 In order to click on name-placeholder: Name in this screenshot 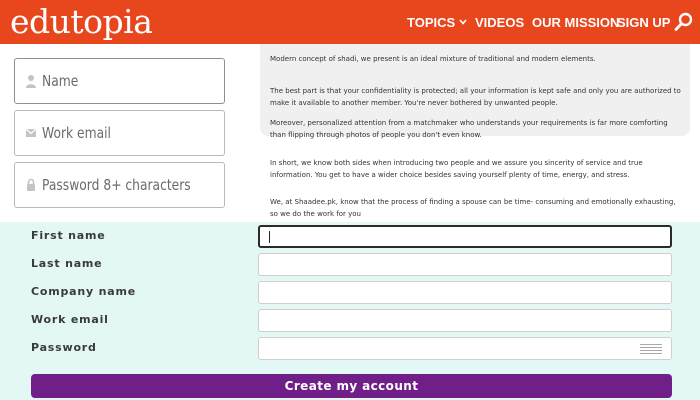, I will do `click(60, 81)`.